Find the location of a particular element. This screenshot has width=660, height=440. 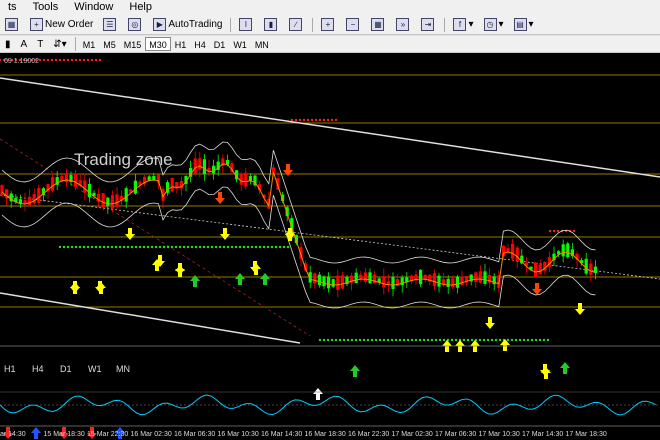

zoom-in-button: + is located at coordinates (328, 25).